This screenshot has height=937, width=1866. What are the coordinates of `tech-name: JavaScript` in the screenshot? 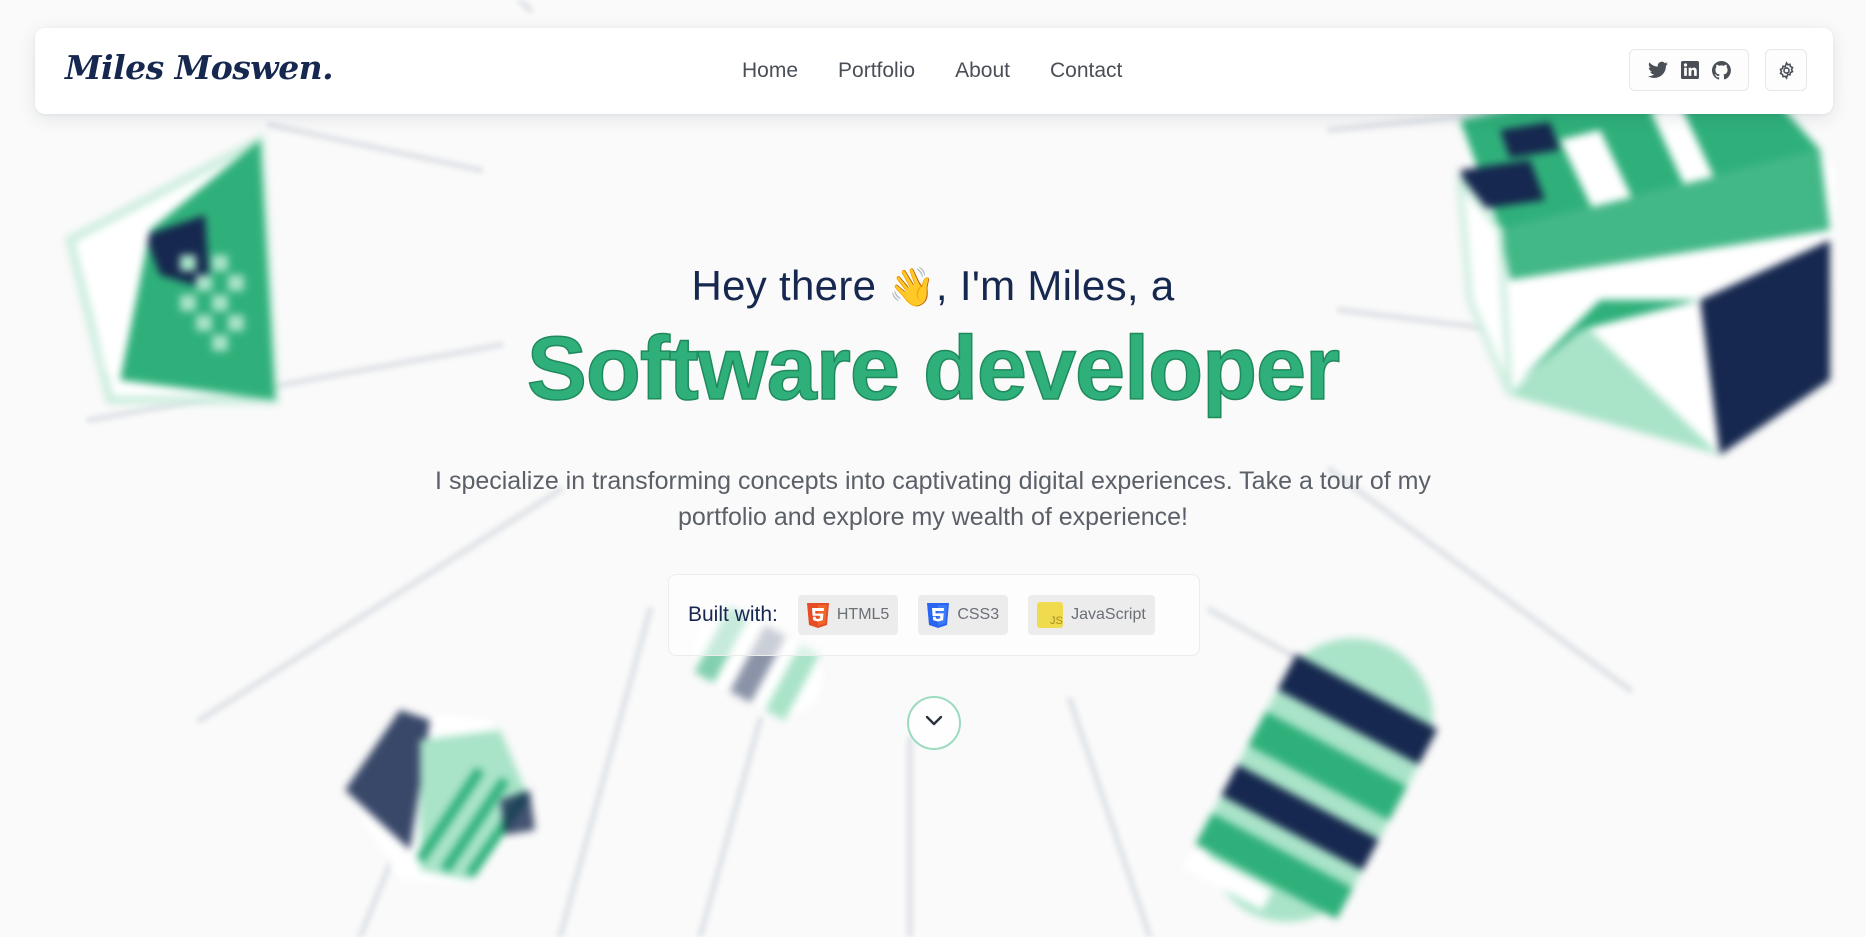 It's located at (1108, 614).